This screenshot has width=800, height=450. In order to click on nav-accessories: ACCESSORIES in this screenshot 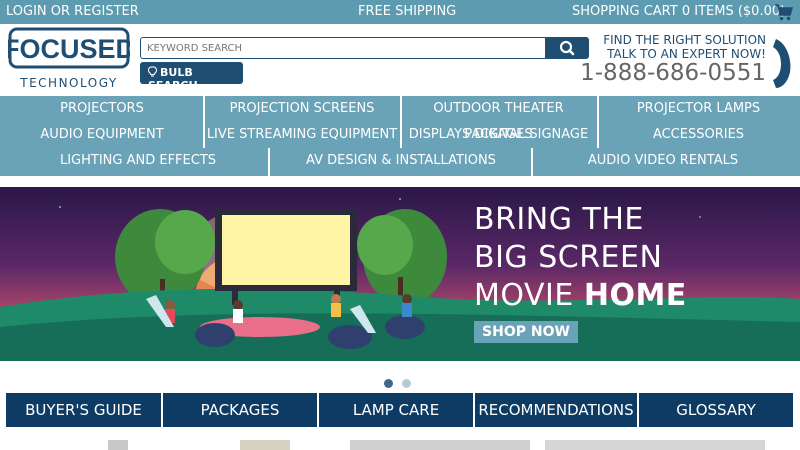, I will do `click(698, 135)`.